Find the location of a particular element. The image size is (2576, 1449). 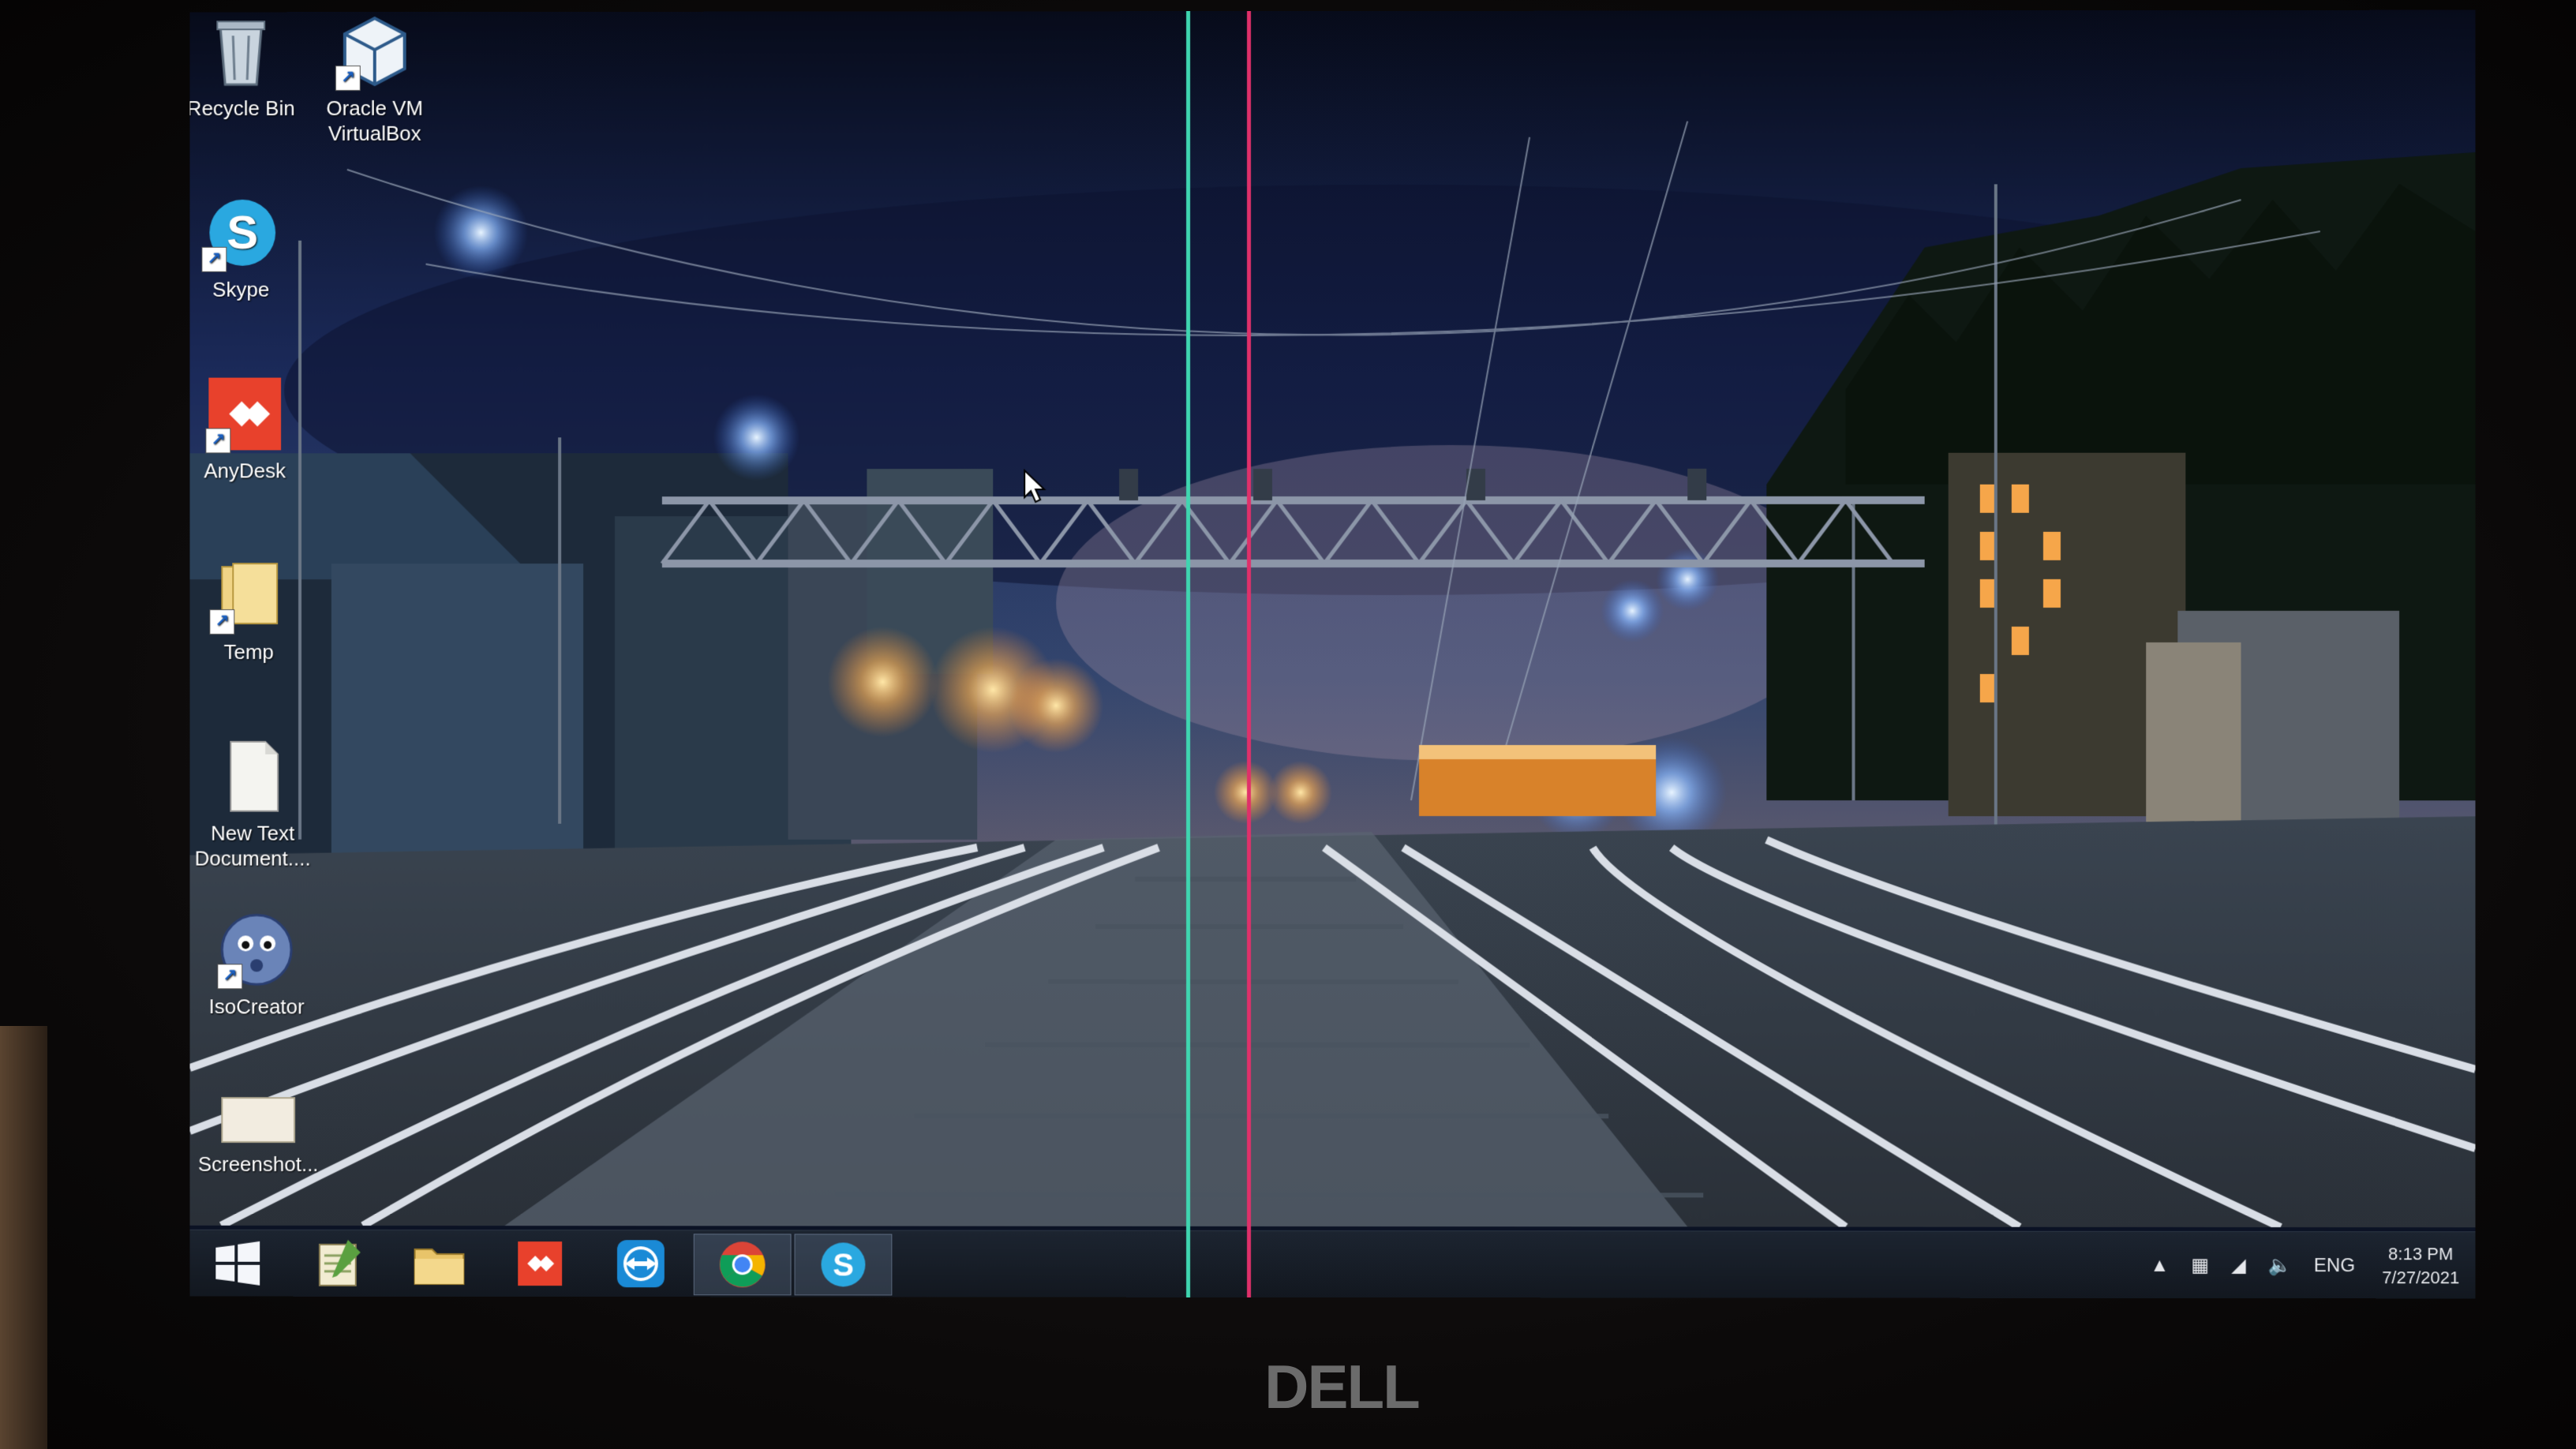

clock-date: 7/27/2021 is located at coordinates (2421, 1277).